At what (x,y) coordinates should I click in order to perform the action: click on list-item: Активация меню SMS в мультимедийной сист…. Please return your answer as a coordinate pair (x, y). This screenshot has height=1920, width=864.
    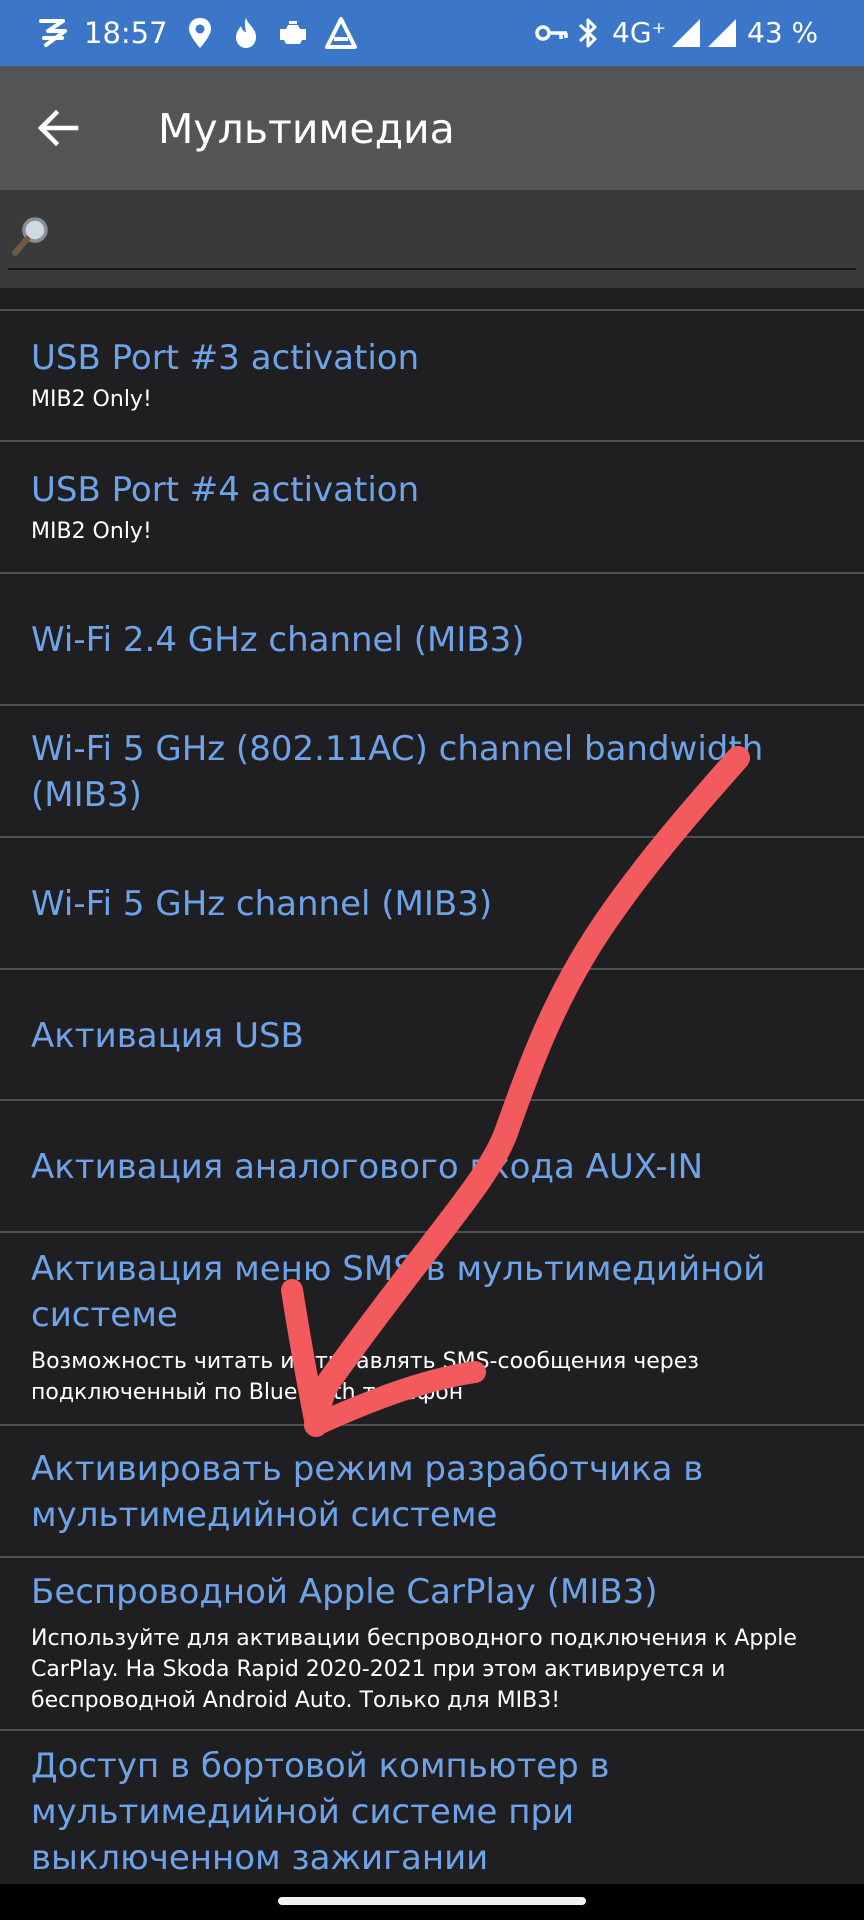
    Looking at the image, I should click on (432, 1329).